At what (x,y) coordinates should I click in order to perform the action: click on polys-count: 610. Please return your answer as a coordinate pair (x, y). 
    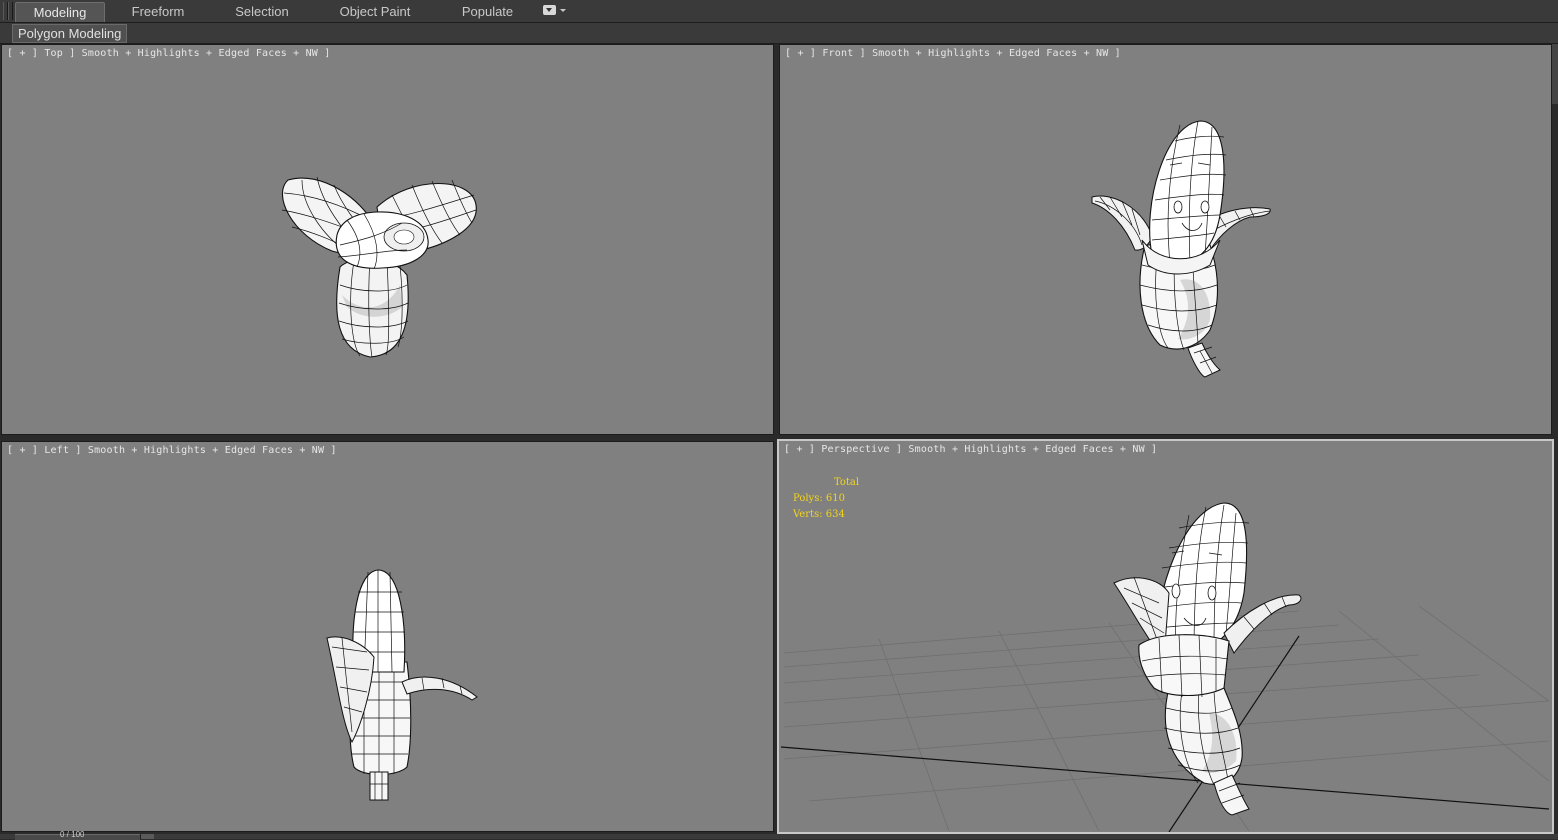
    Looking at the image, I should click on (835, 498).